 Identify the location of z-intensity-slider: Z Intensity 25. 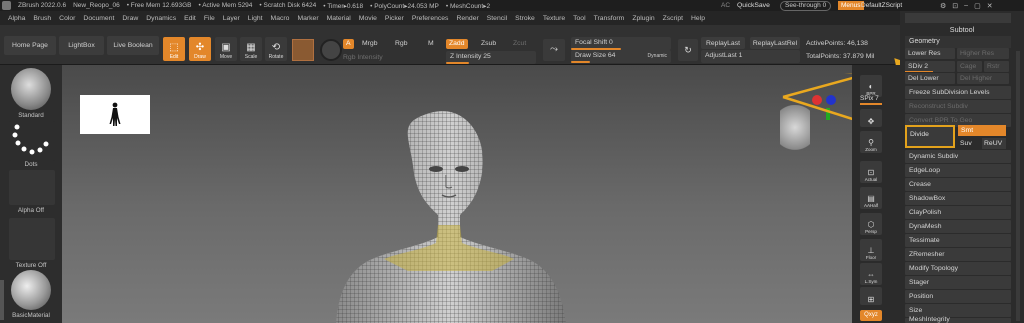
(491, 57).